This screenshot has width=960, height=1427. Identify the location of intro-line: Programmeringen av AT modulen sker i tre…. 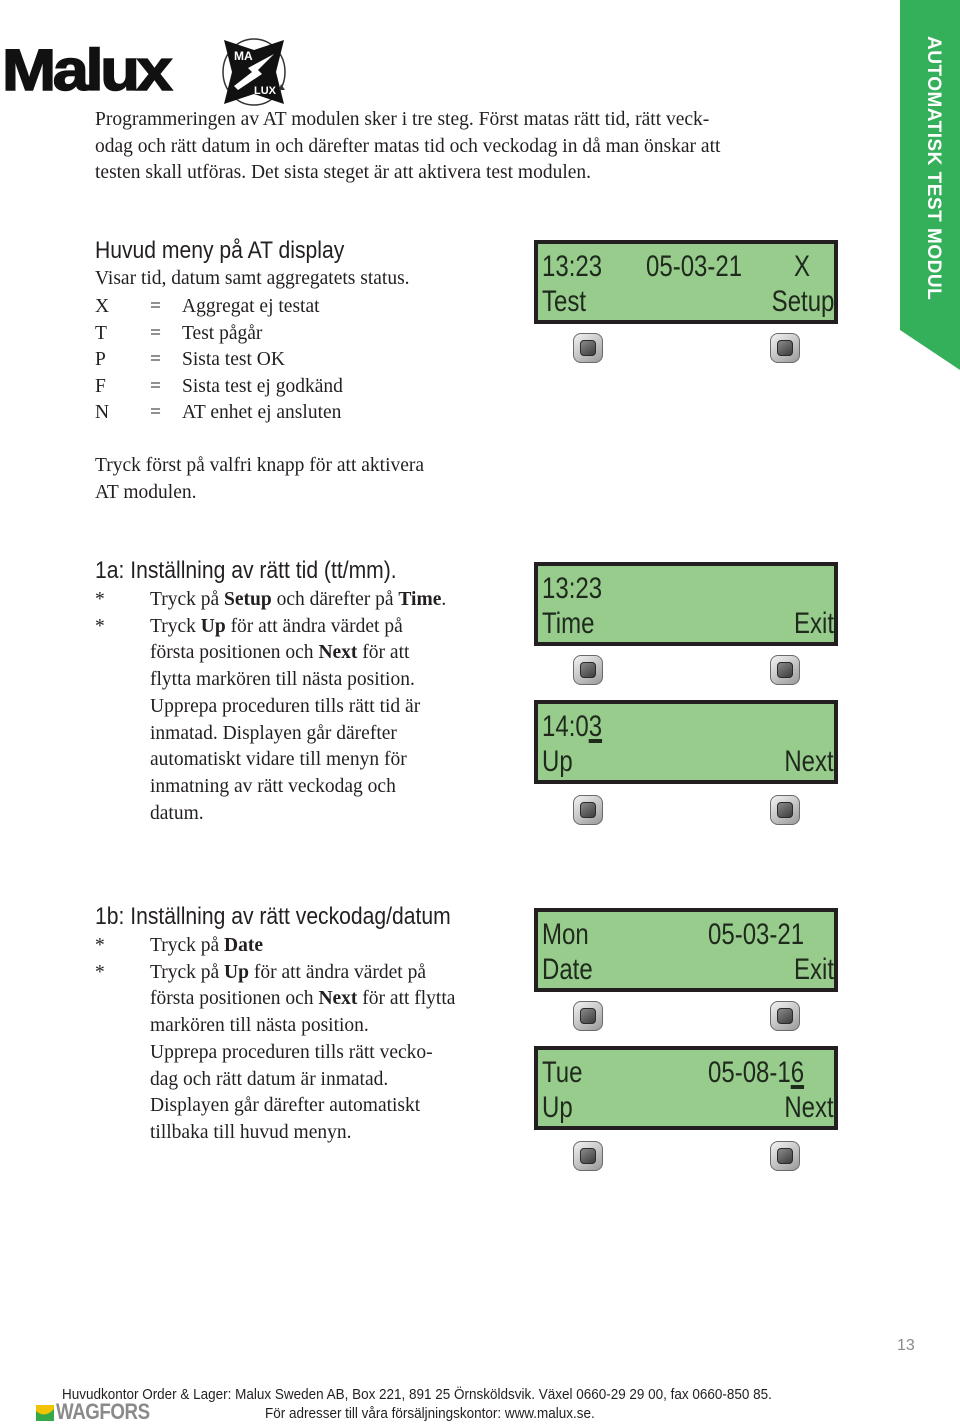
(402, 119).